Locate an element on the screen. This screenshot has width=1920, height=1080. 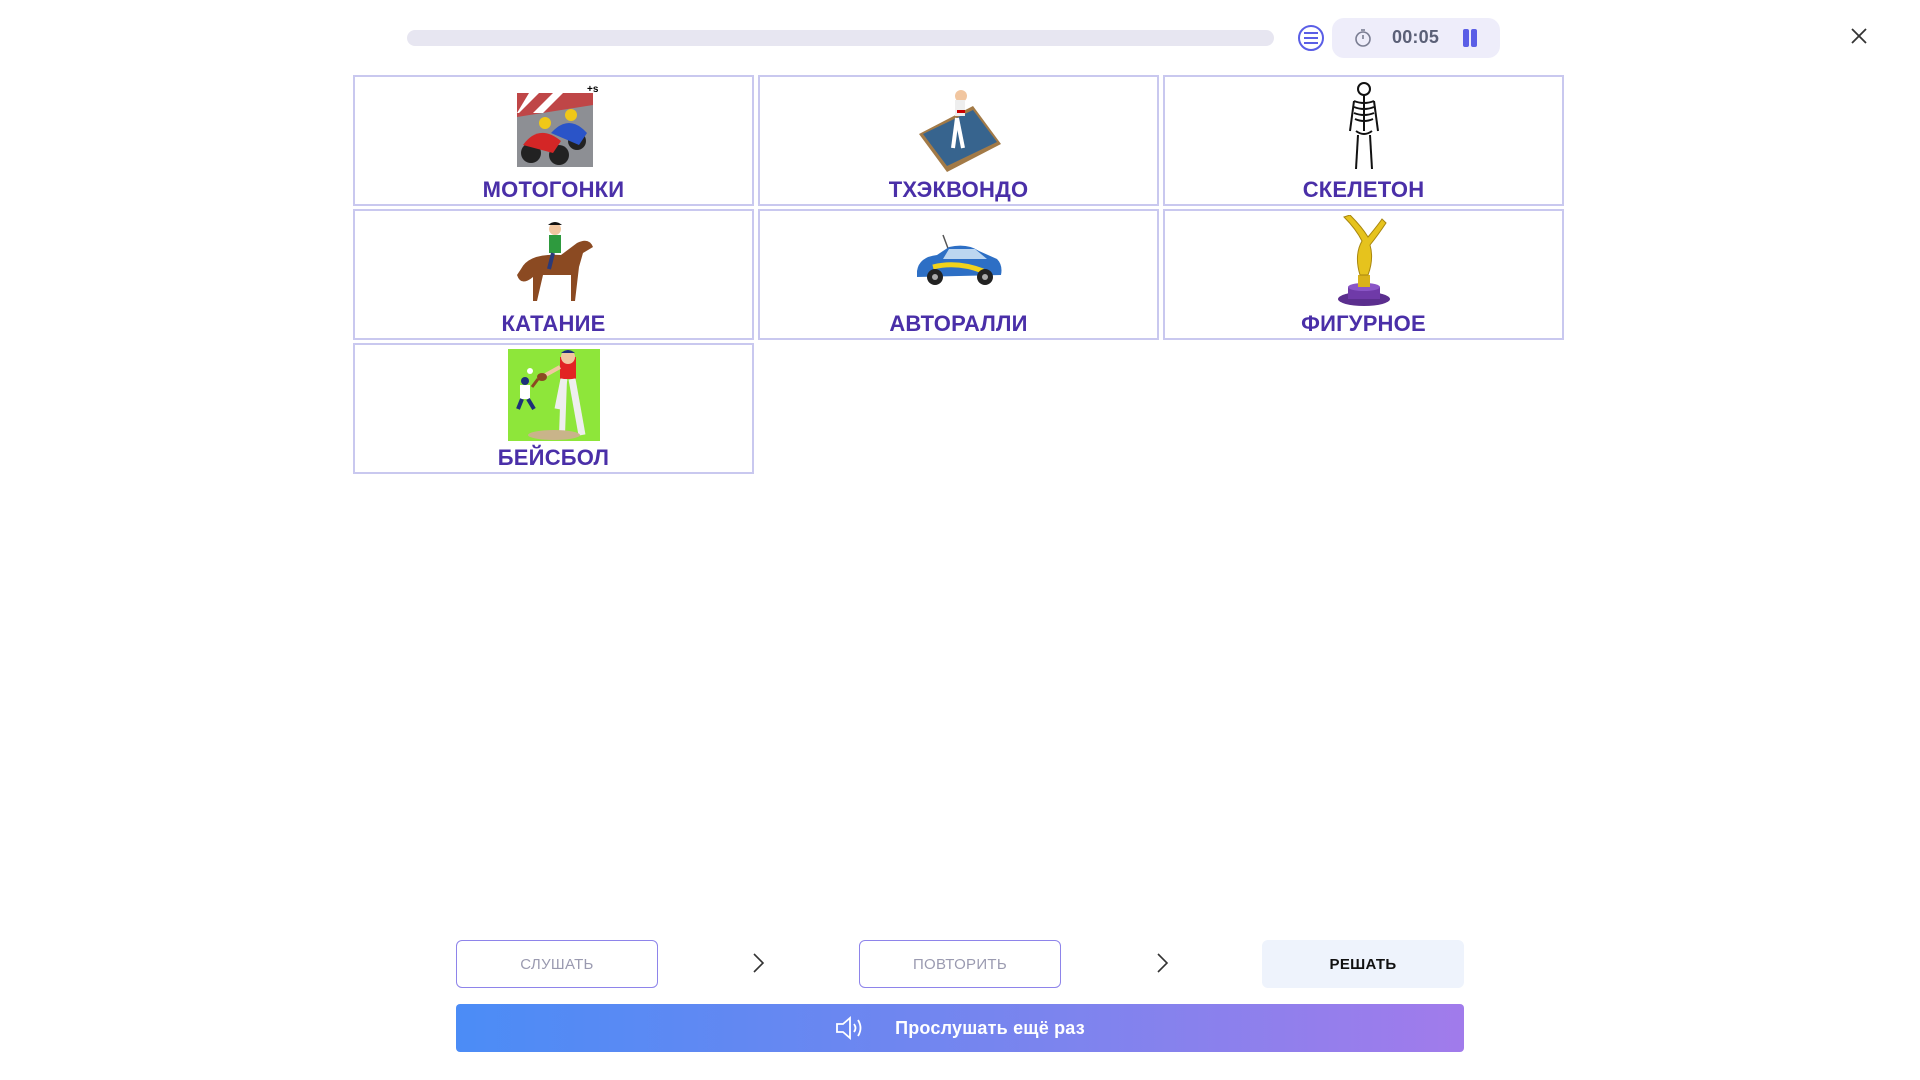
card-label: ТХЭКВОНДО is located at coordinates (958, 189).